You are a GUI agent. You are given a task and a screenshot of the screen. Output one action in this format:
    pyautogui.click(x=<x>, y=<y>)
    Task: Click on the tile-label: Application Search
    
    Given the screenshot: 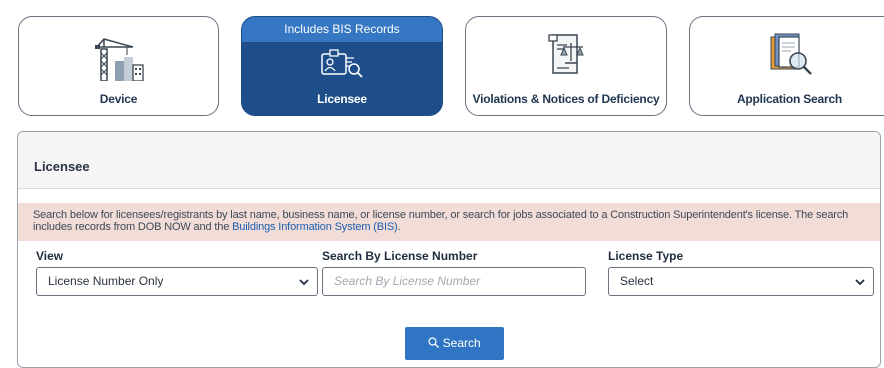 What is the action you would take?
    pyautogui.click(x=789, y=99)
    